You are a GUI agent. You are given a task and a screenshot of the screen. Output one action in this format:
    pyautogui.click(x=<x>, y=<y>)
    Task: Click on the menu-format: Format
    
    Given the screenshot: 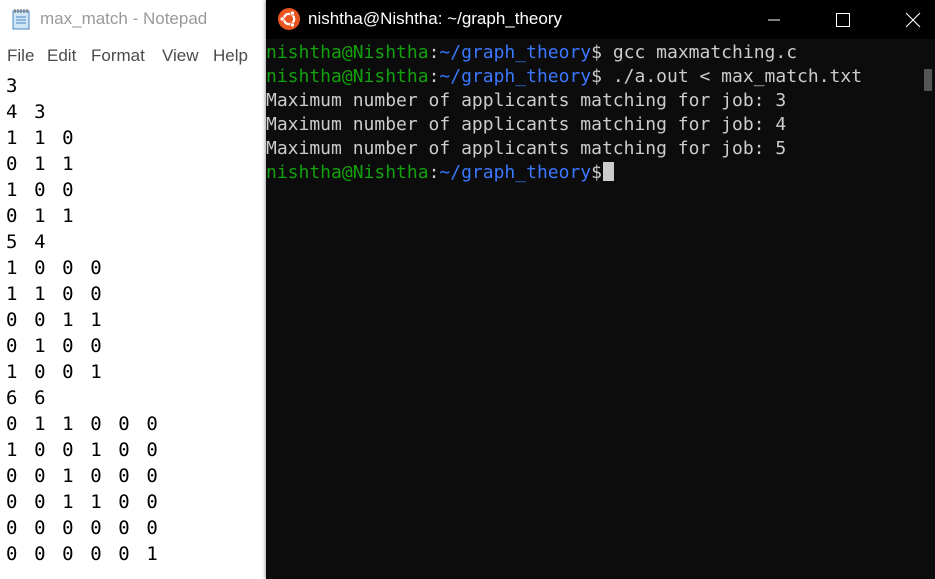 What is the action you would take?
    pyautogui.click(x=118, y=56)
    